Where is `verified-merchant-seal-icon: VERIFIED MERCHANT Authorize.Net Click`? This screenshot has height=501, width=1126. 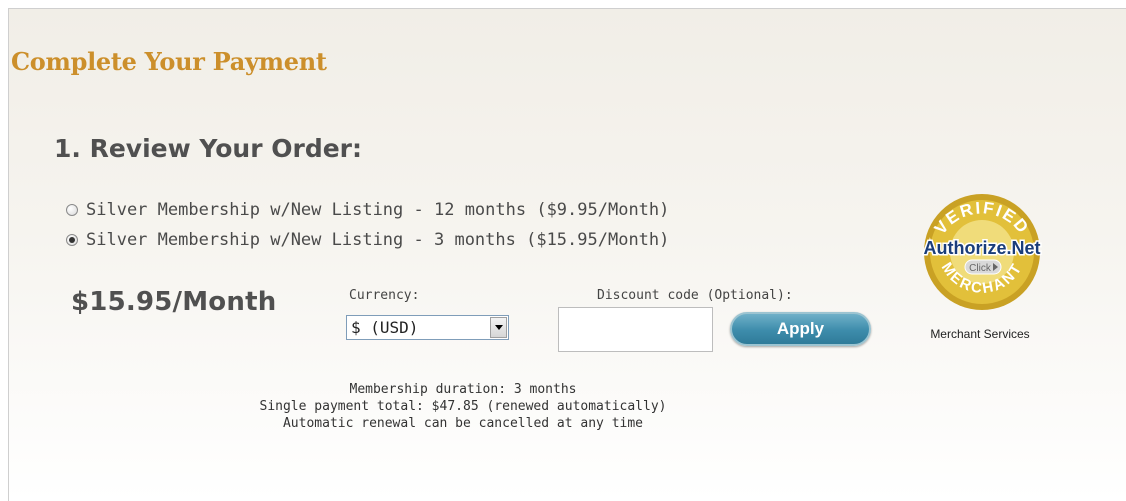
verified-merchant-seal-icon: VERIFIED MERCHANT Authorize.Net Click is located at coordinates (982, 252).